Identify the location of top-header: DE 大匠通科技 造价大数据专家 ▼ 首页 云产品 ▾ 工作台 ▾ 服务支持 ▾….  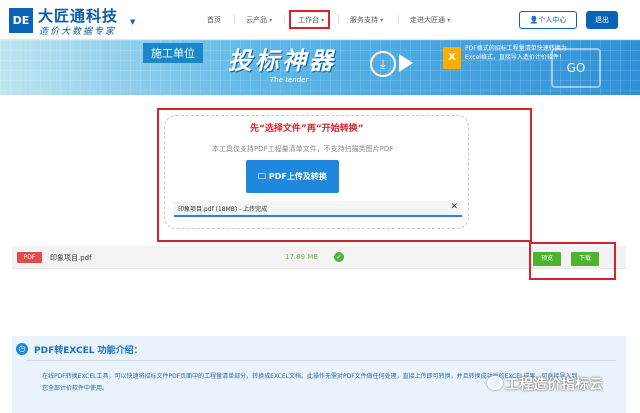
(320, 20).